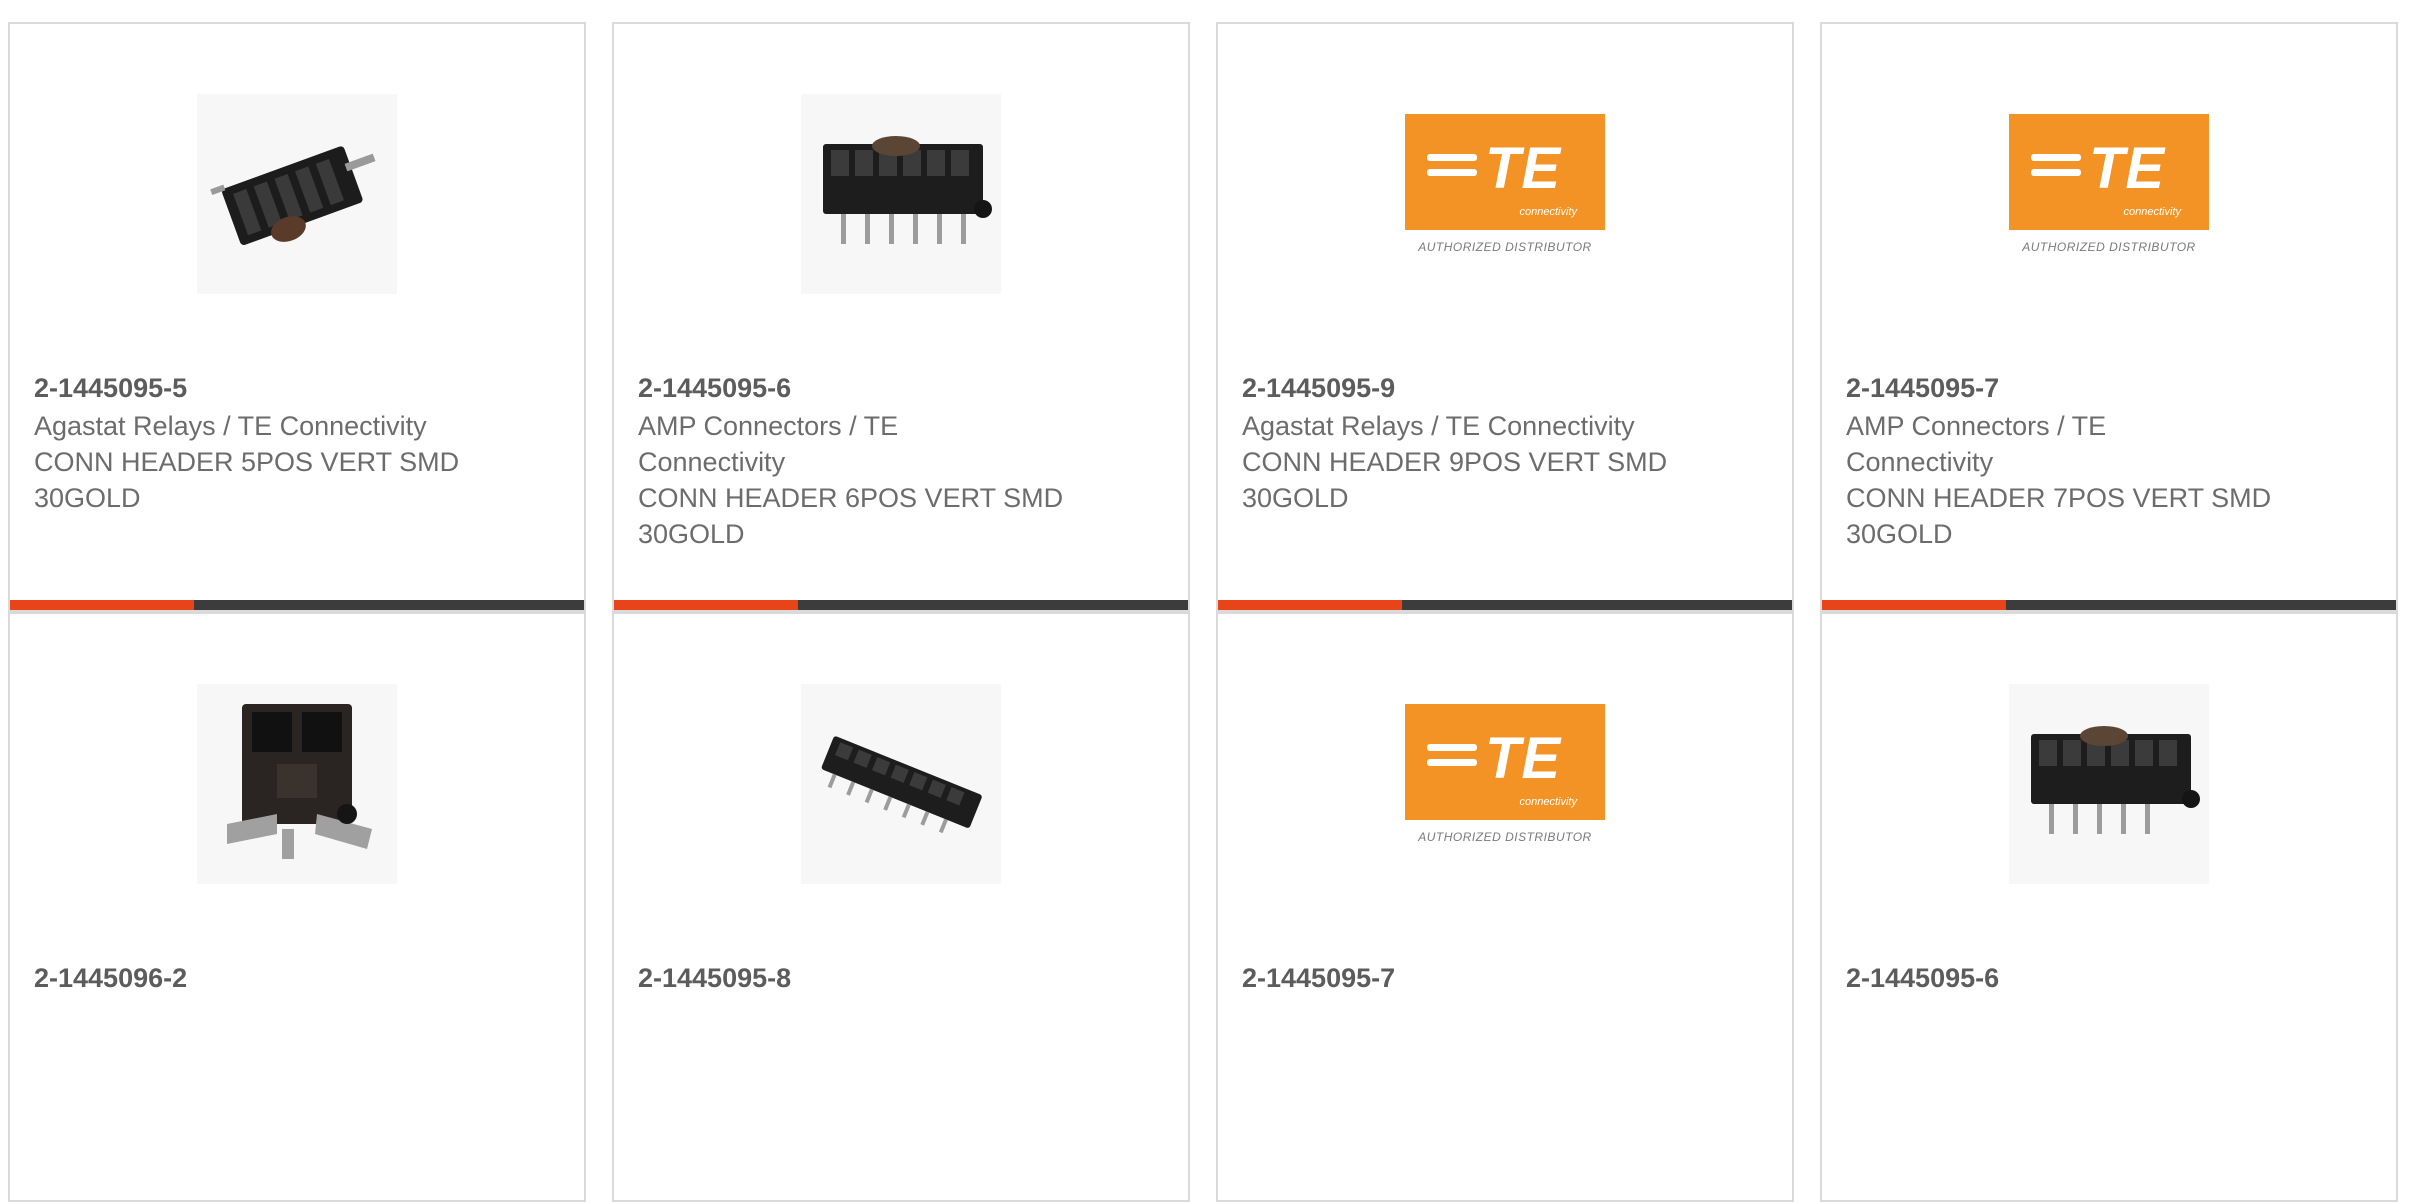 The width and height of the screenshot is (2410, 1202). What do you see at coordinates (247, 480) in the screenshot?
I see `description: CONN HEADER 5POS VERT SMD 30GOLD` at bounding box center [247, 480].